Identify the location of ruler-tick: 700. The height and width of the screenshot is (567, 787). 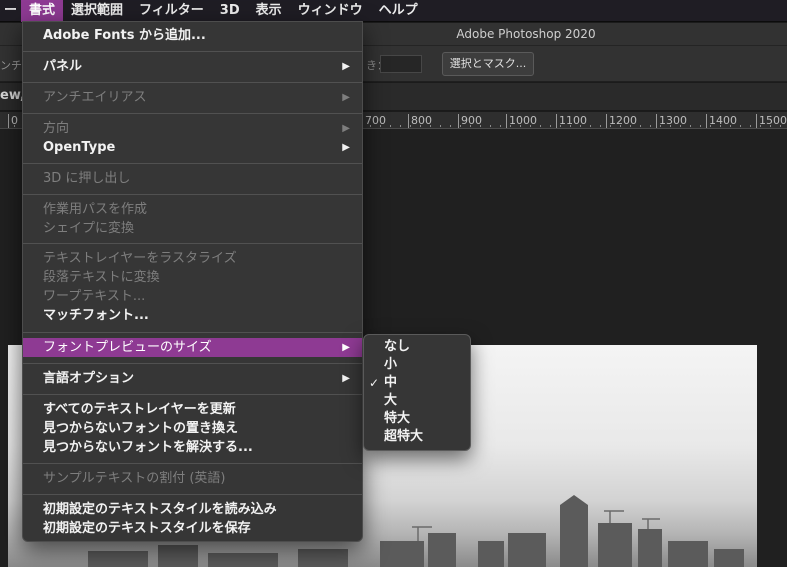
(374, 121).